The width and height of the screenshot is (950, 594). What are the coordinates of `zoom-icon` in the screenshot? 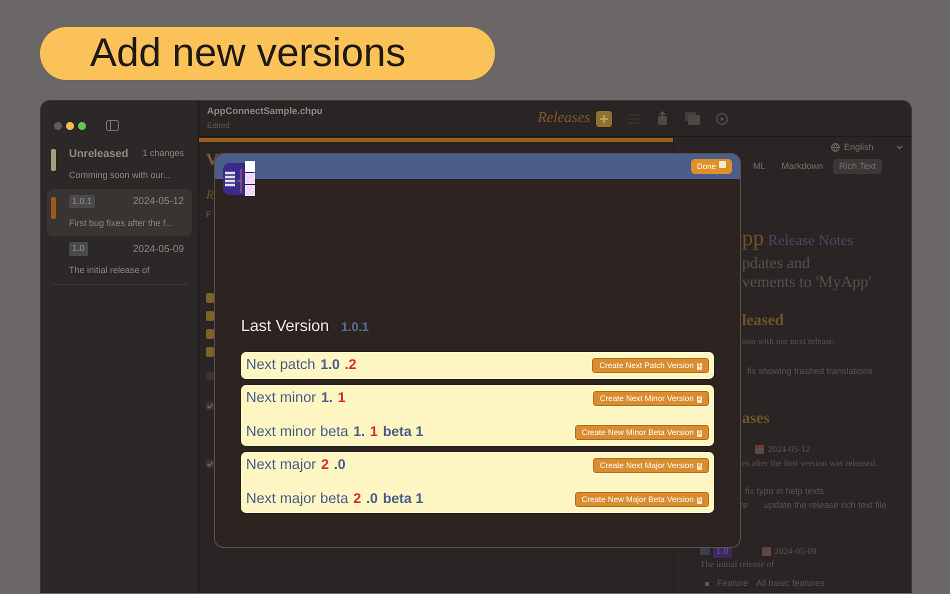 It's located at (82, 126).